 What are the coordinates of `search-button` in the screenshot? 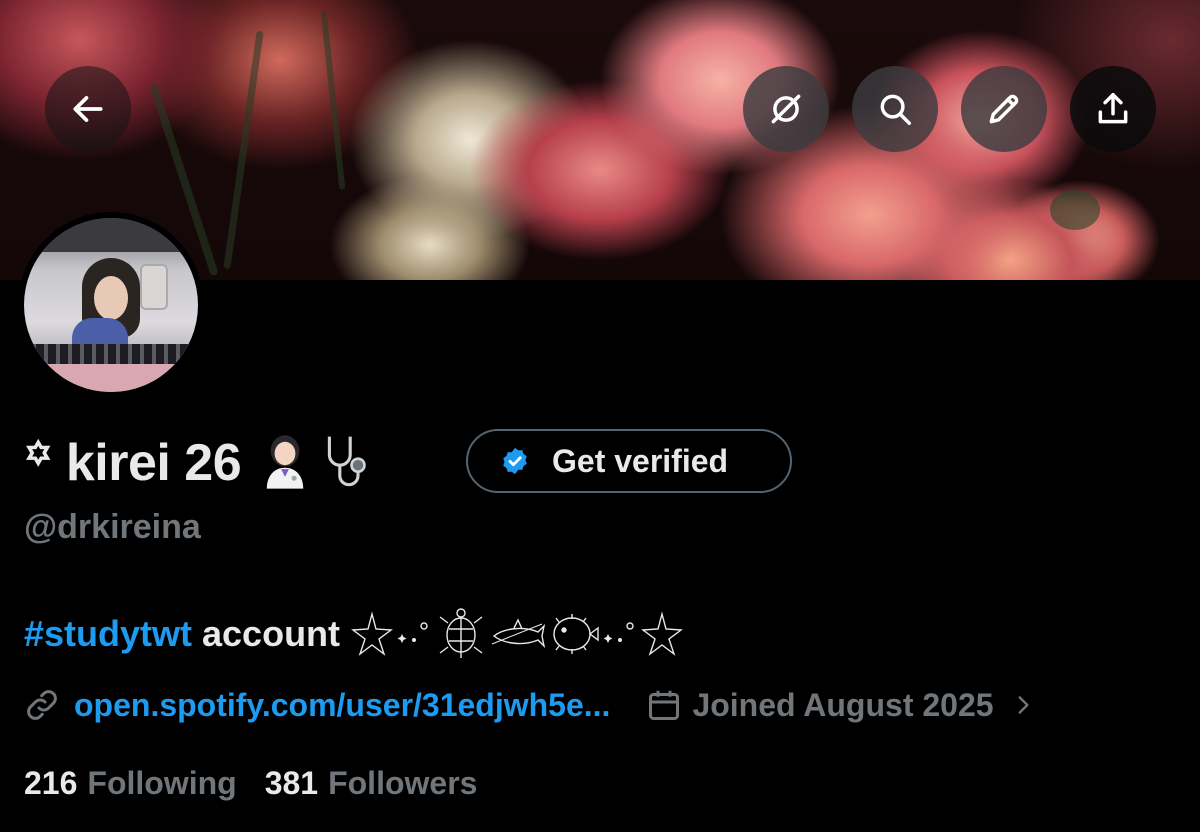 It's located at (895, 109).